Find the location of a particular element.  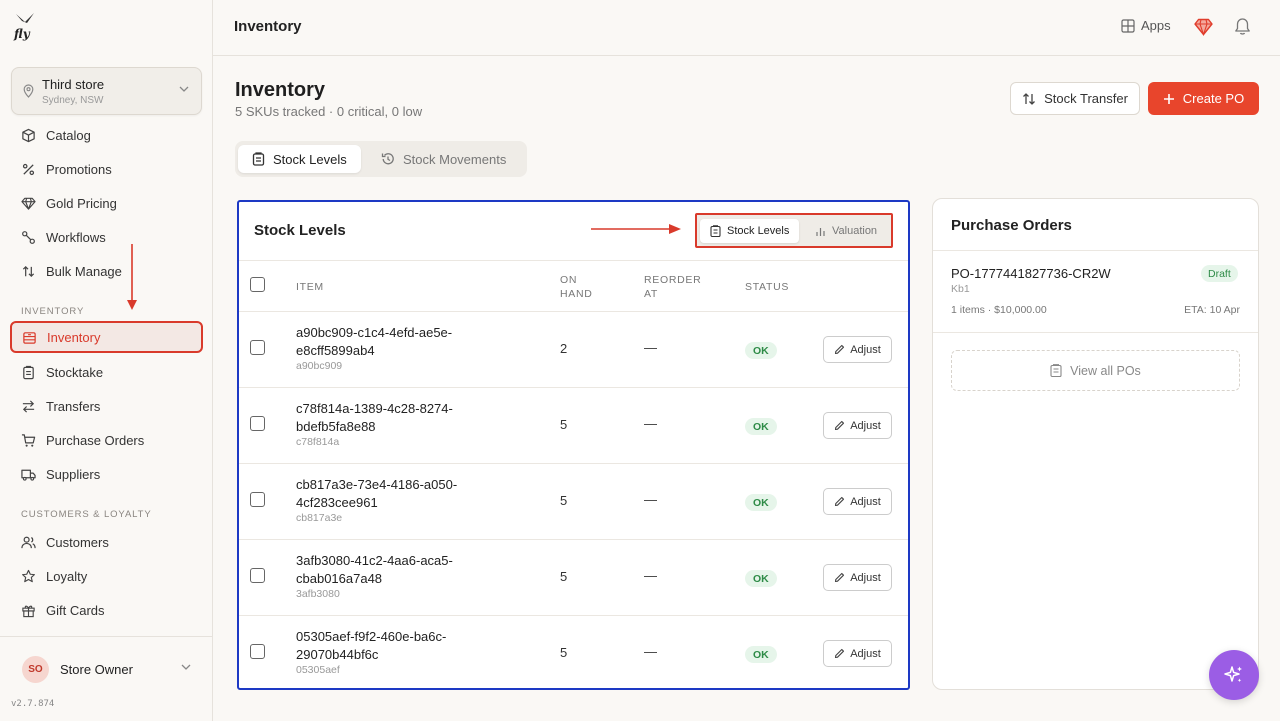

sidebar-item-suppliers: Suppliers is located at coordinates (106, 474).